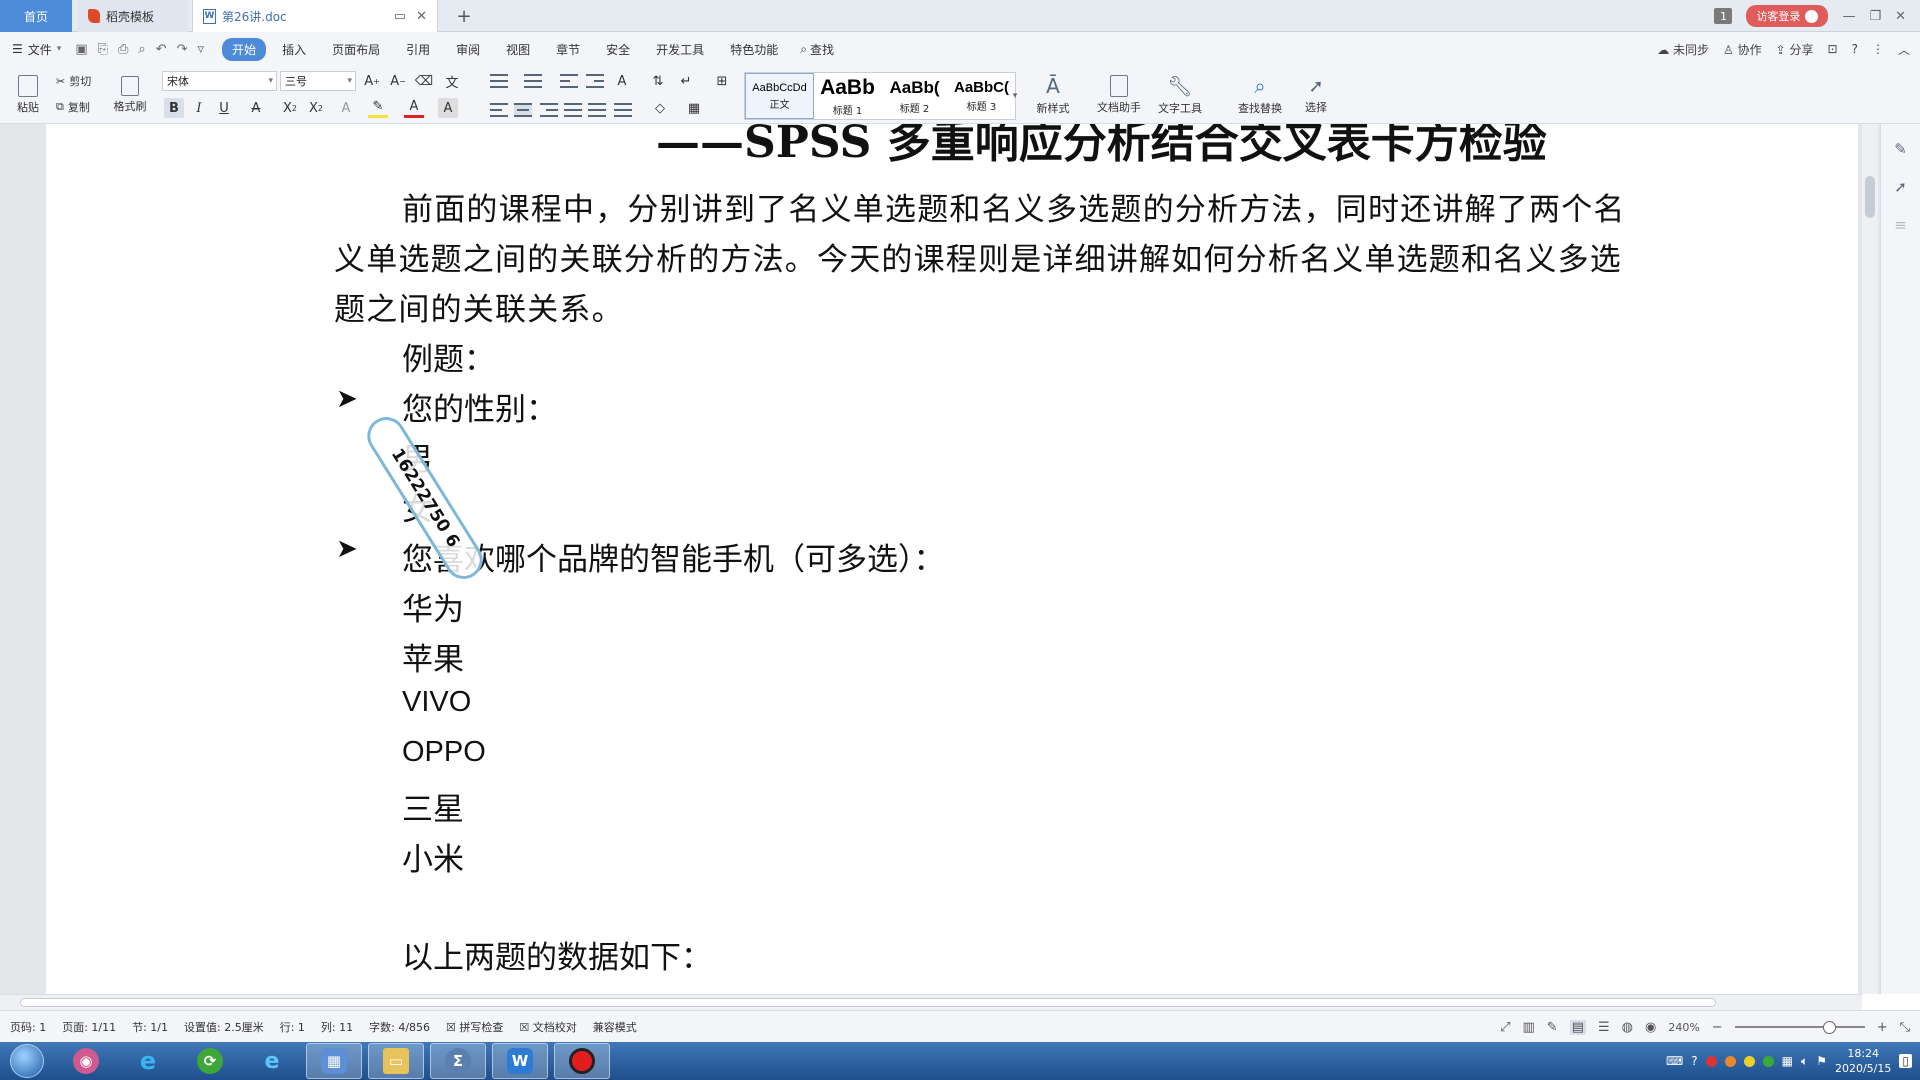 The height and width of the screenshot is (1080, 1920). Describe the element at coordinates (210, 1061) in the screenshot. I see `taskbar-app-360: ⟳` at that location.